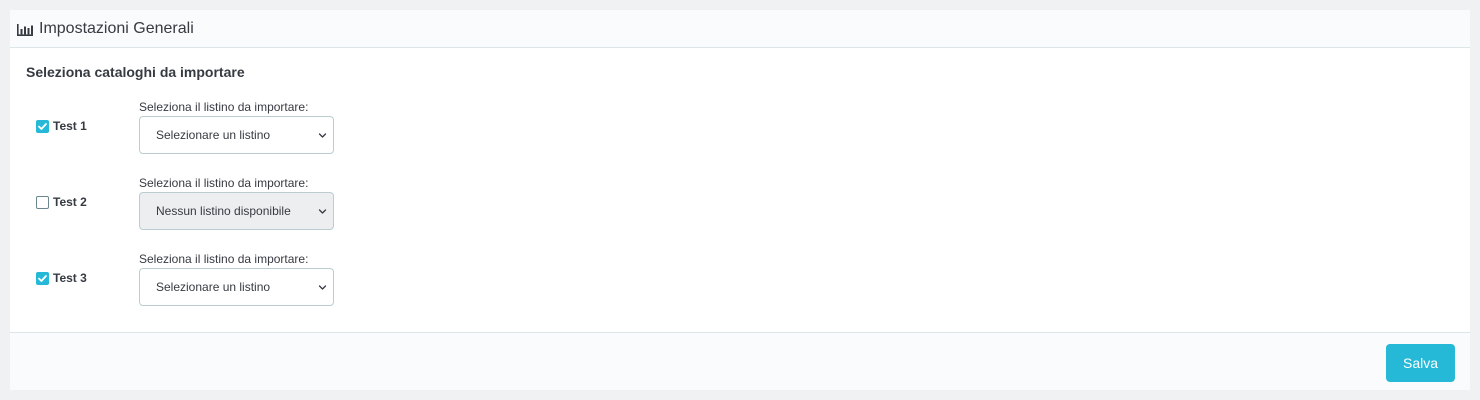  What do you see at coordinates (70, 278) in the screenshot?
I see `catalog-label: Test 3` at bounding box center [70, 278].